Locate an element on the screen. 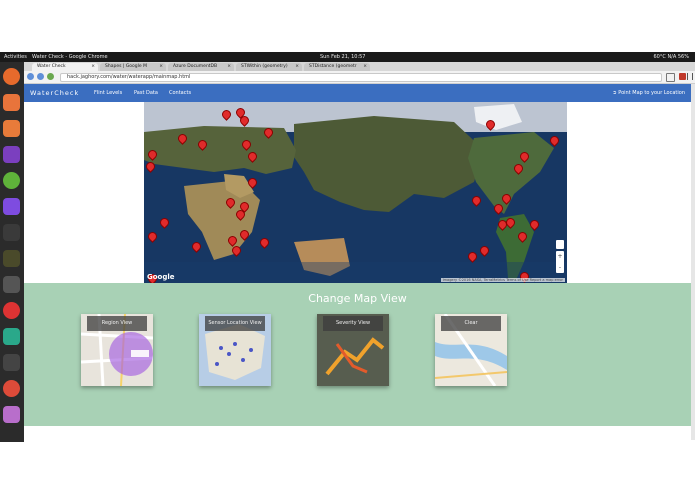 The height and width of the screenshot is (494, 695). tab-stwithin: STWithin (geometry) × is located at coordinates (269, 67).